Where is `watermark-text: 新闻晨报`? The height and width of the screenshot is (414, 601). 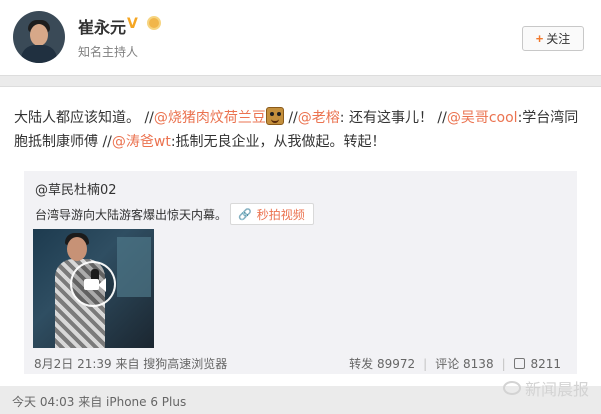 watermark-text: 新闻晨报 is located at coordinates (556, 389).